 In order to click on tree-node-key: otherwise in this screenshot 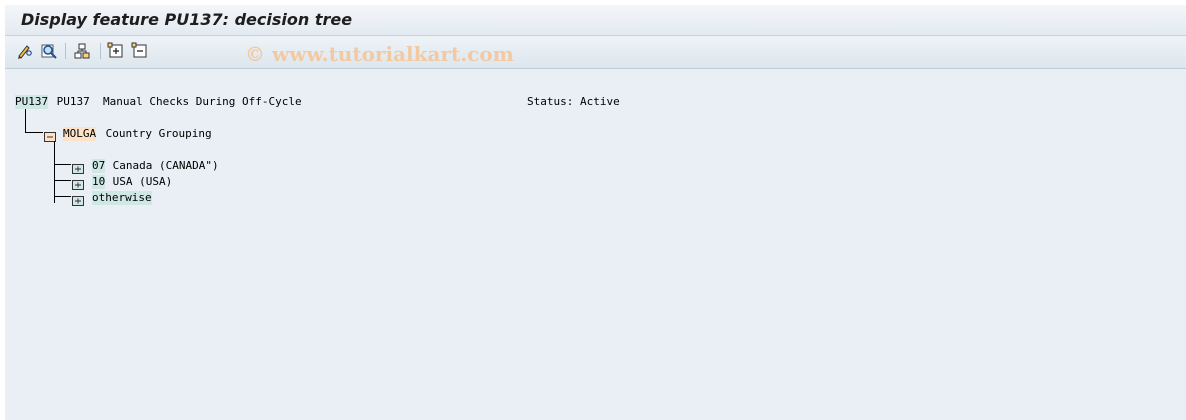, I will do `click(122, 198)`.